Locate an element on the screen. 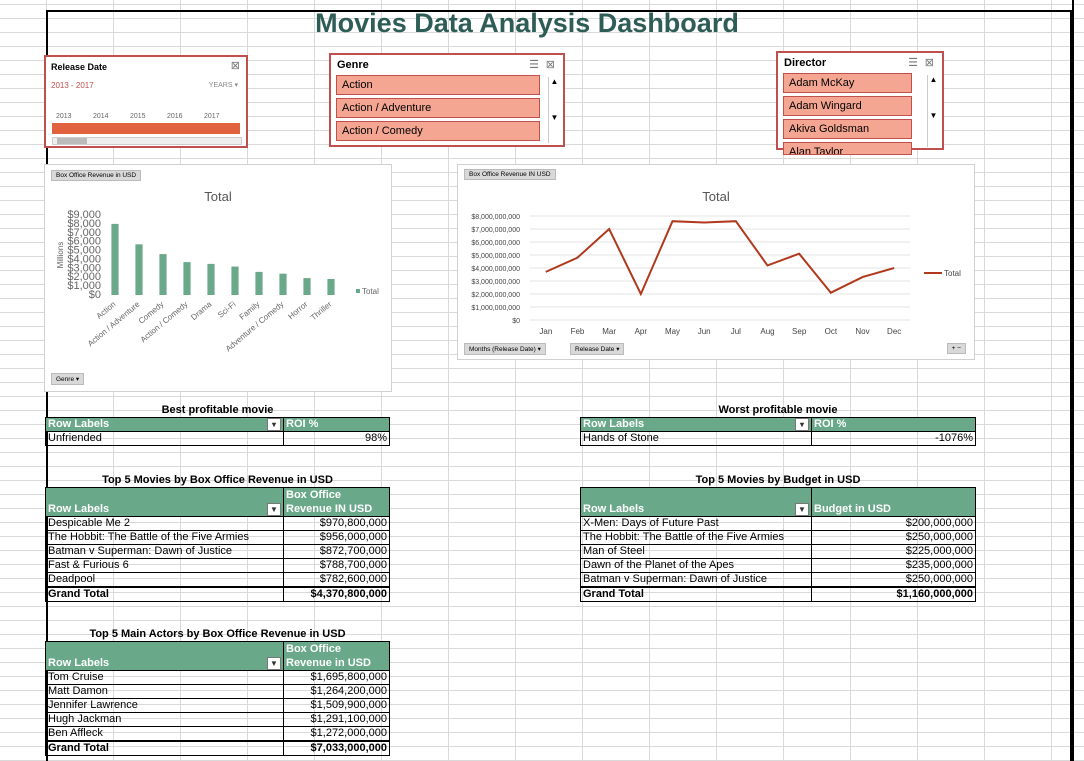  cell: $1,291,100,000 is located at coordinates (336, 719).